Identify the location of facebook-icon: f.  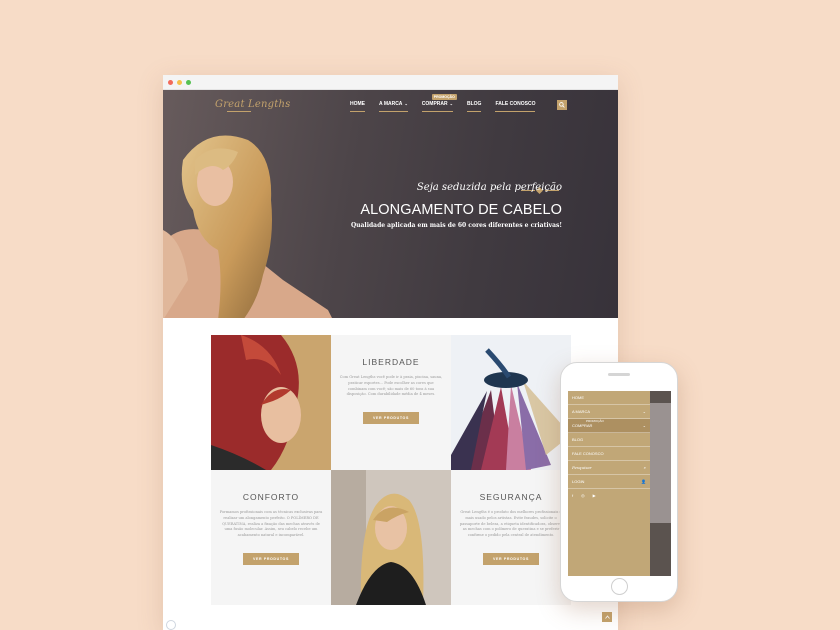
(572, 495).